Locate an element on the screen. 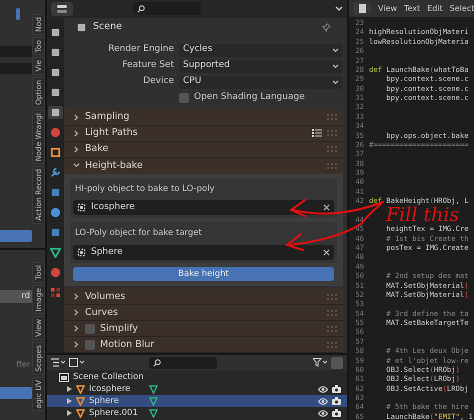  collection-icon is located at coordinates (64, 377).